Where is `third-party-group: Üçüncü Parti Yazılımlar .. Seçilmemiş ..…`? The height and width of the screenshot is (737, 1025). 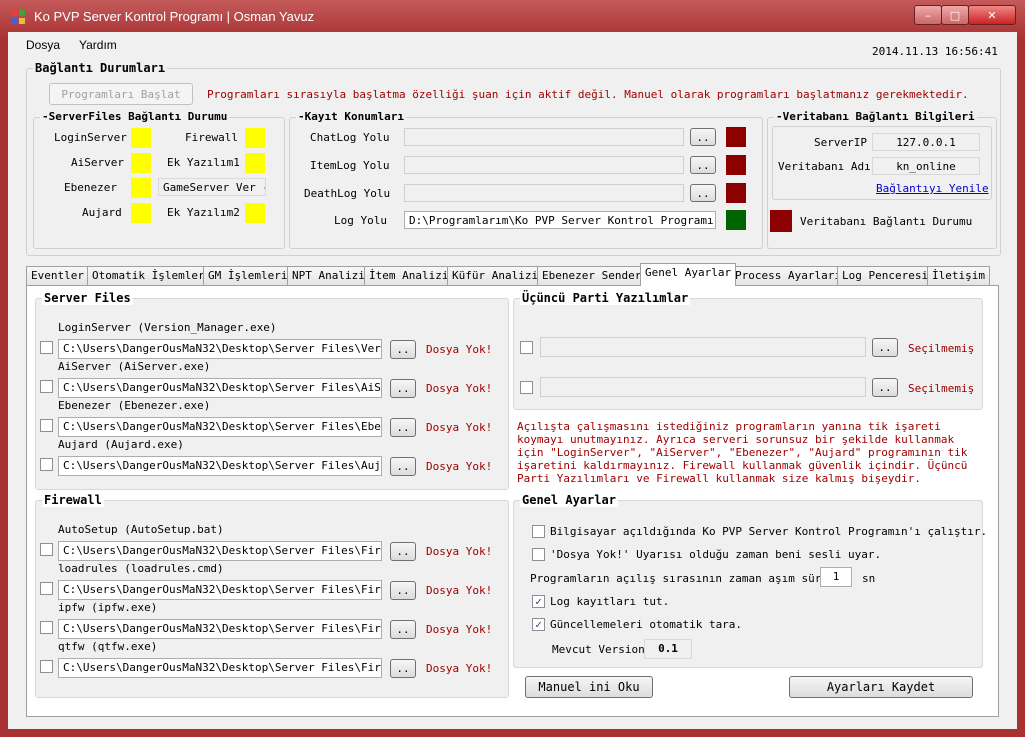 third-party-group: Üçüncü Parti Yazılımlar .. Seçilmemiş ..… is located at coordinates (748, 350).